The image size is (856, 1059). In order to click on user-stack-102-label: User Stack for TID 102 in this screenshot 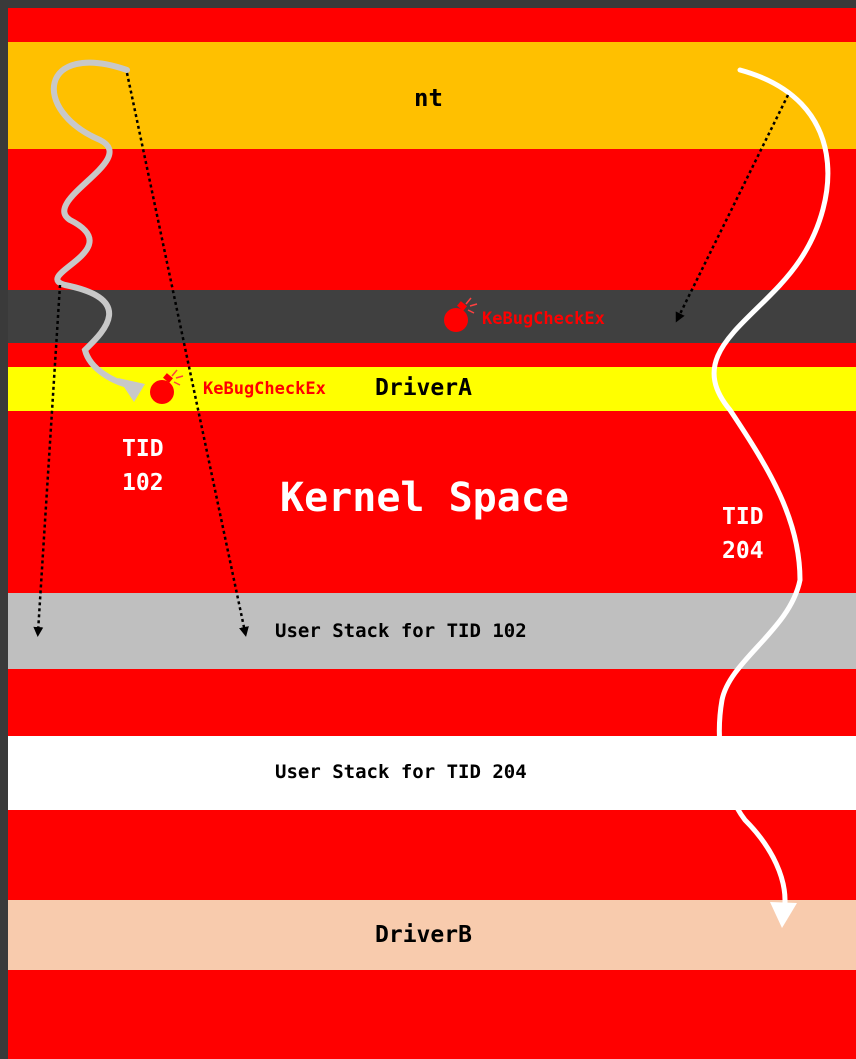, I will do `click(401, 631)`.